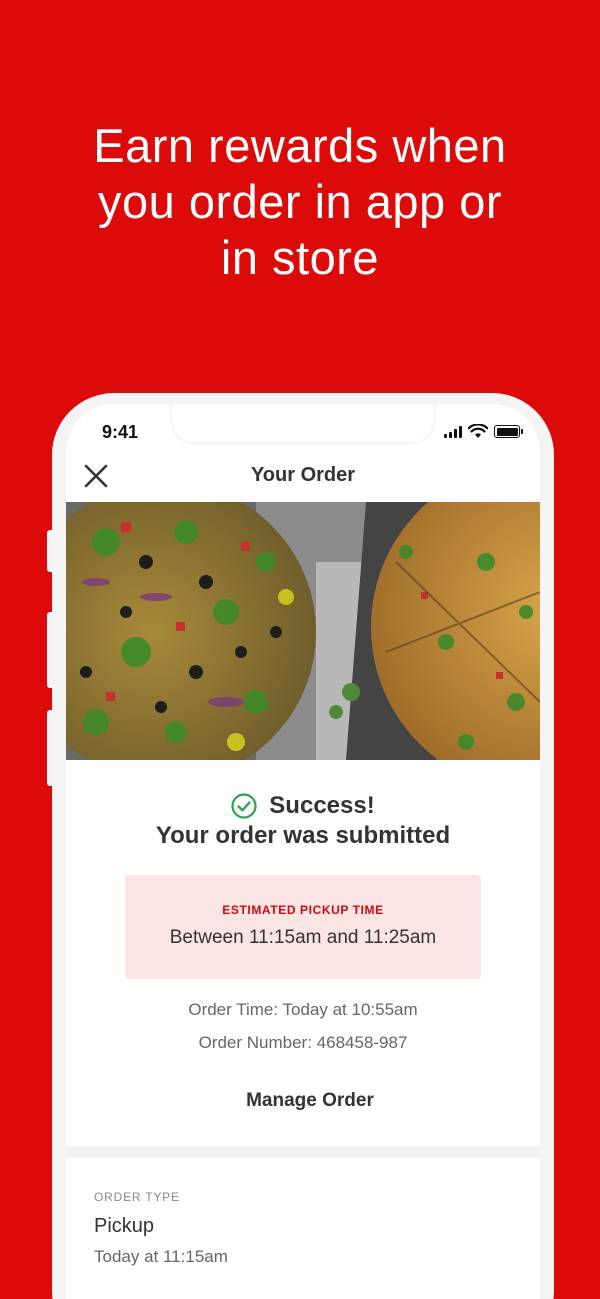  I want to click on order-type-time: Today at 11:15am, so click(161, 1256).